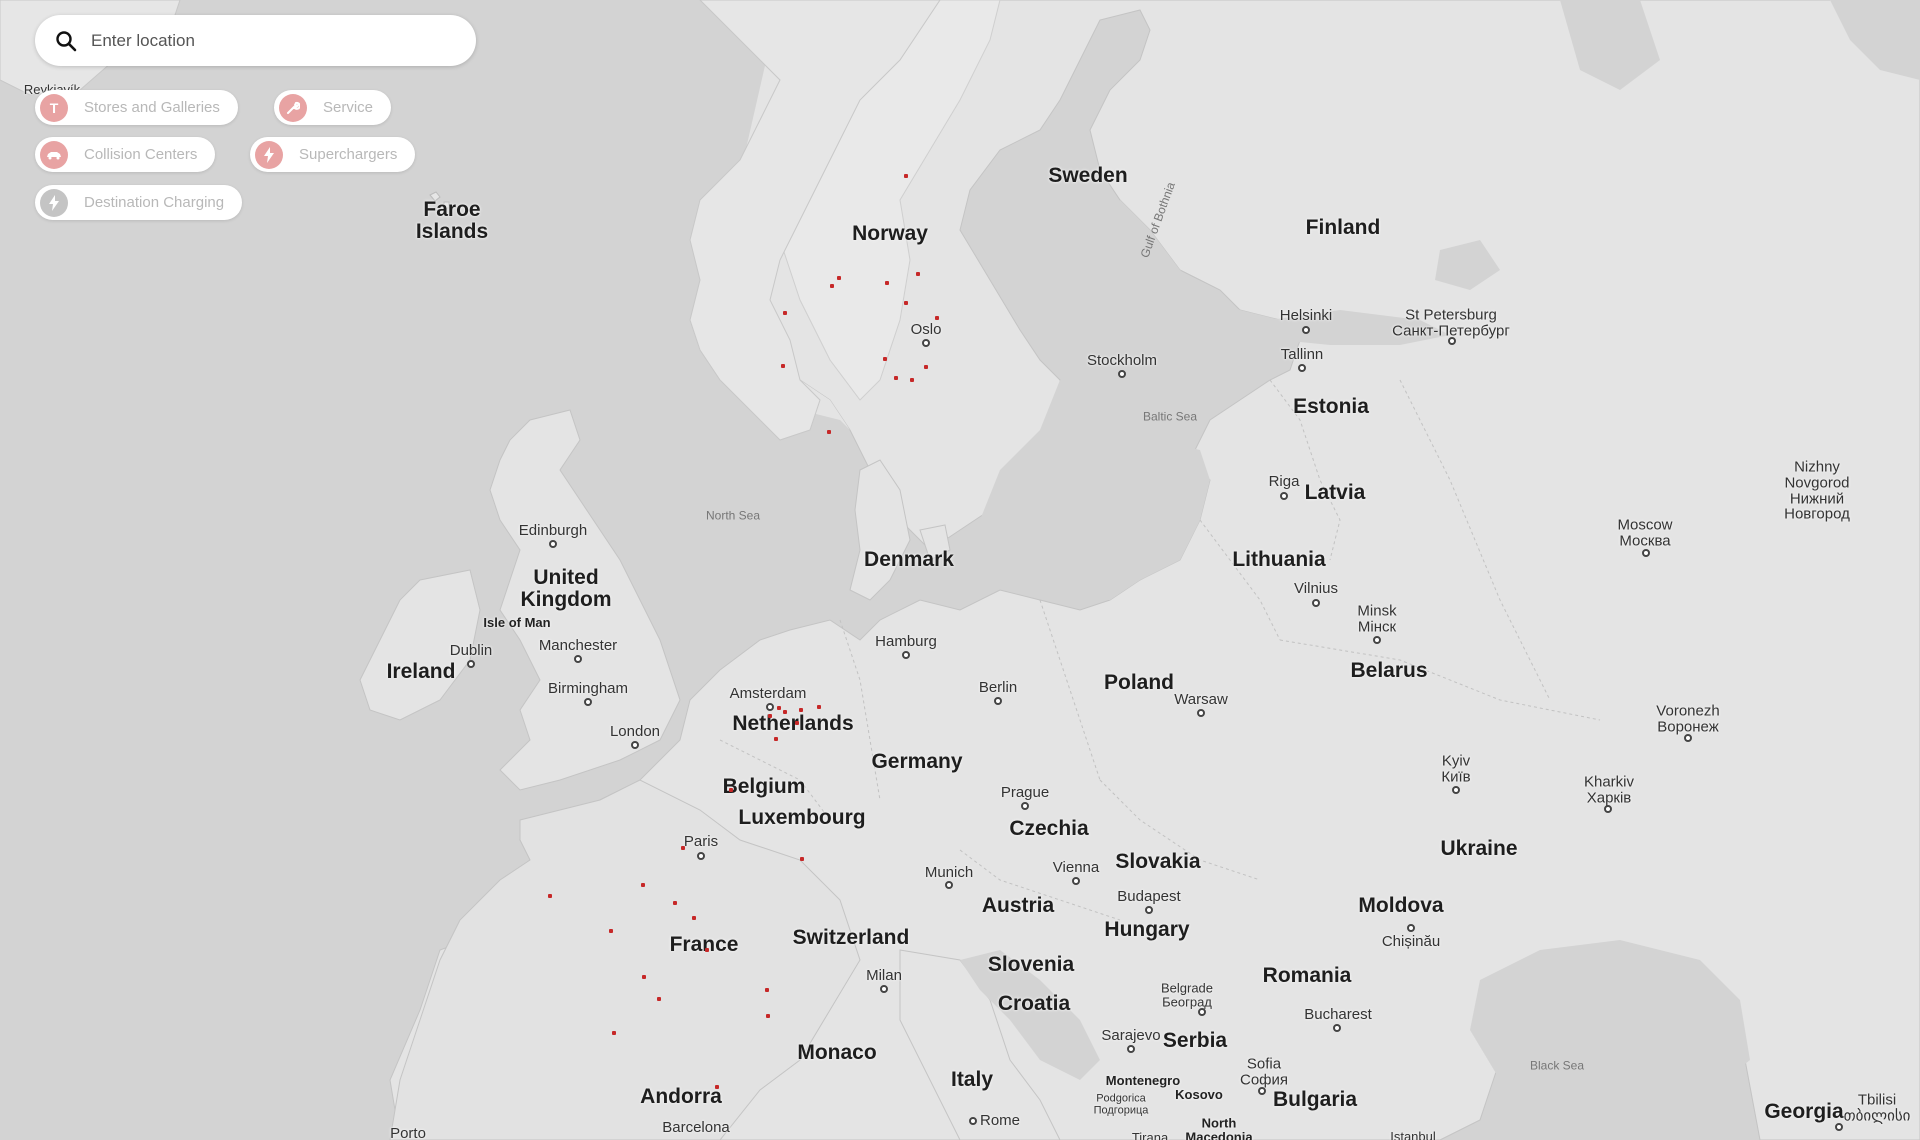  Describe the element at coordinates (578, 646) in the screenshot. I see `city-label-manchester: Manchester` at that location.